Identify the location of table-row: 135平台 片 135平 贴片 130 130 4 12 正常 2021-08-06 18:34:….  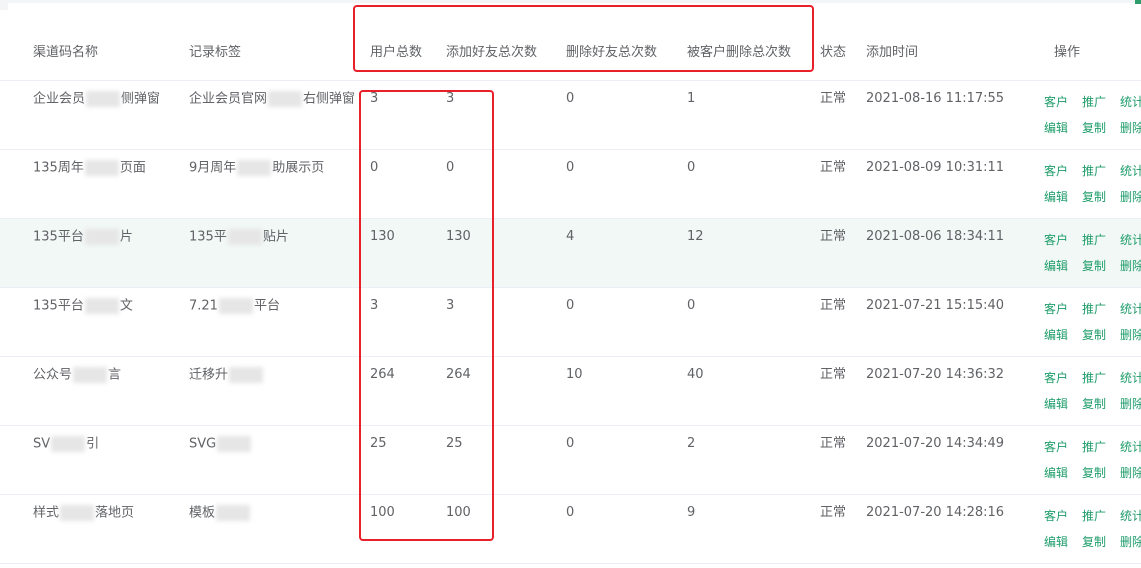
(570, 253).